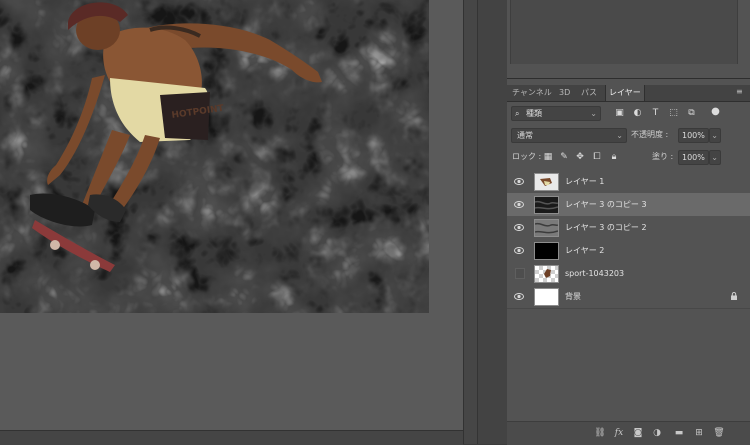 The image size is (750, 445). What do you see at coordinates (595, 273) in the screenshot?
I see `layer-name: sport-1043203` at bounding box center [595, 273].